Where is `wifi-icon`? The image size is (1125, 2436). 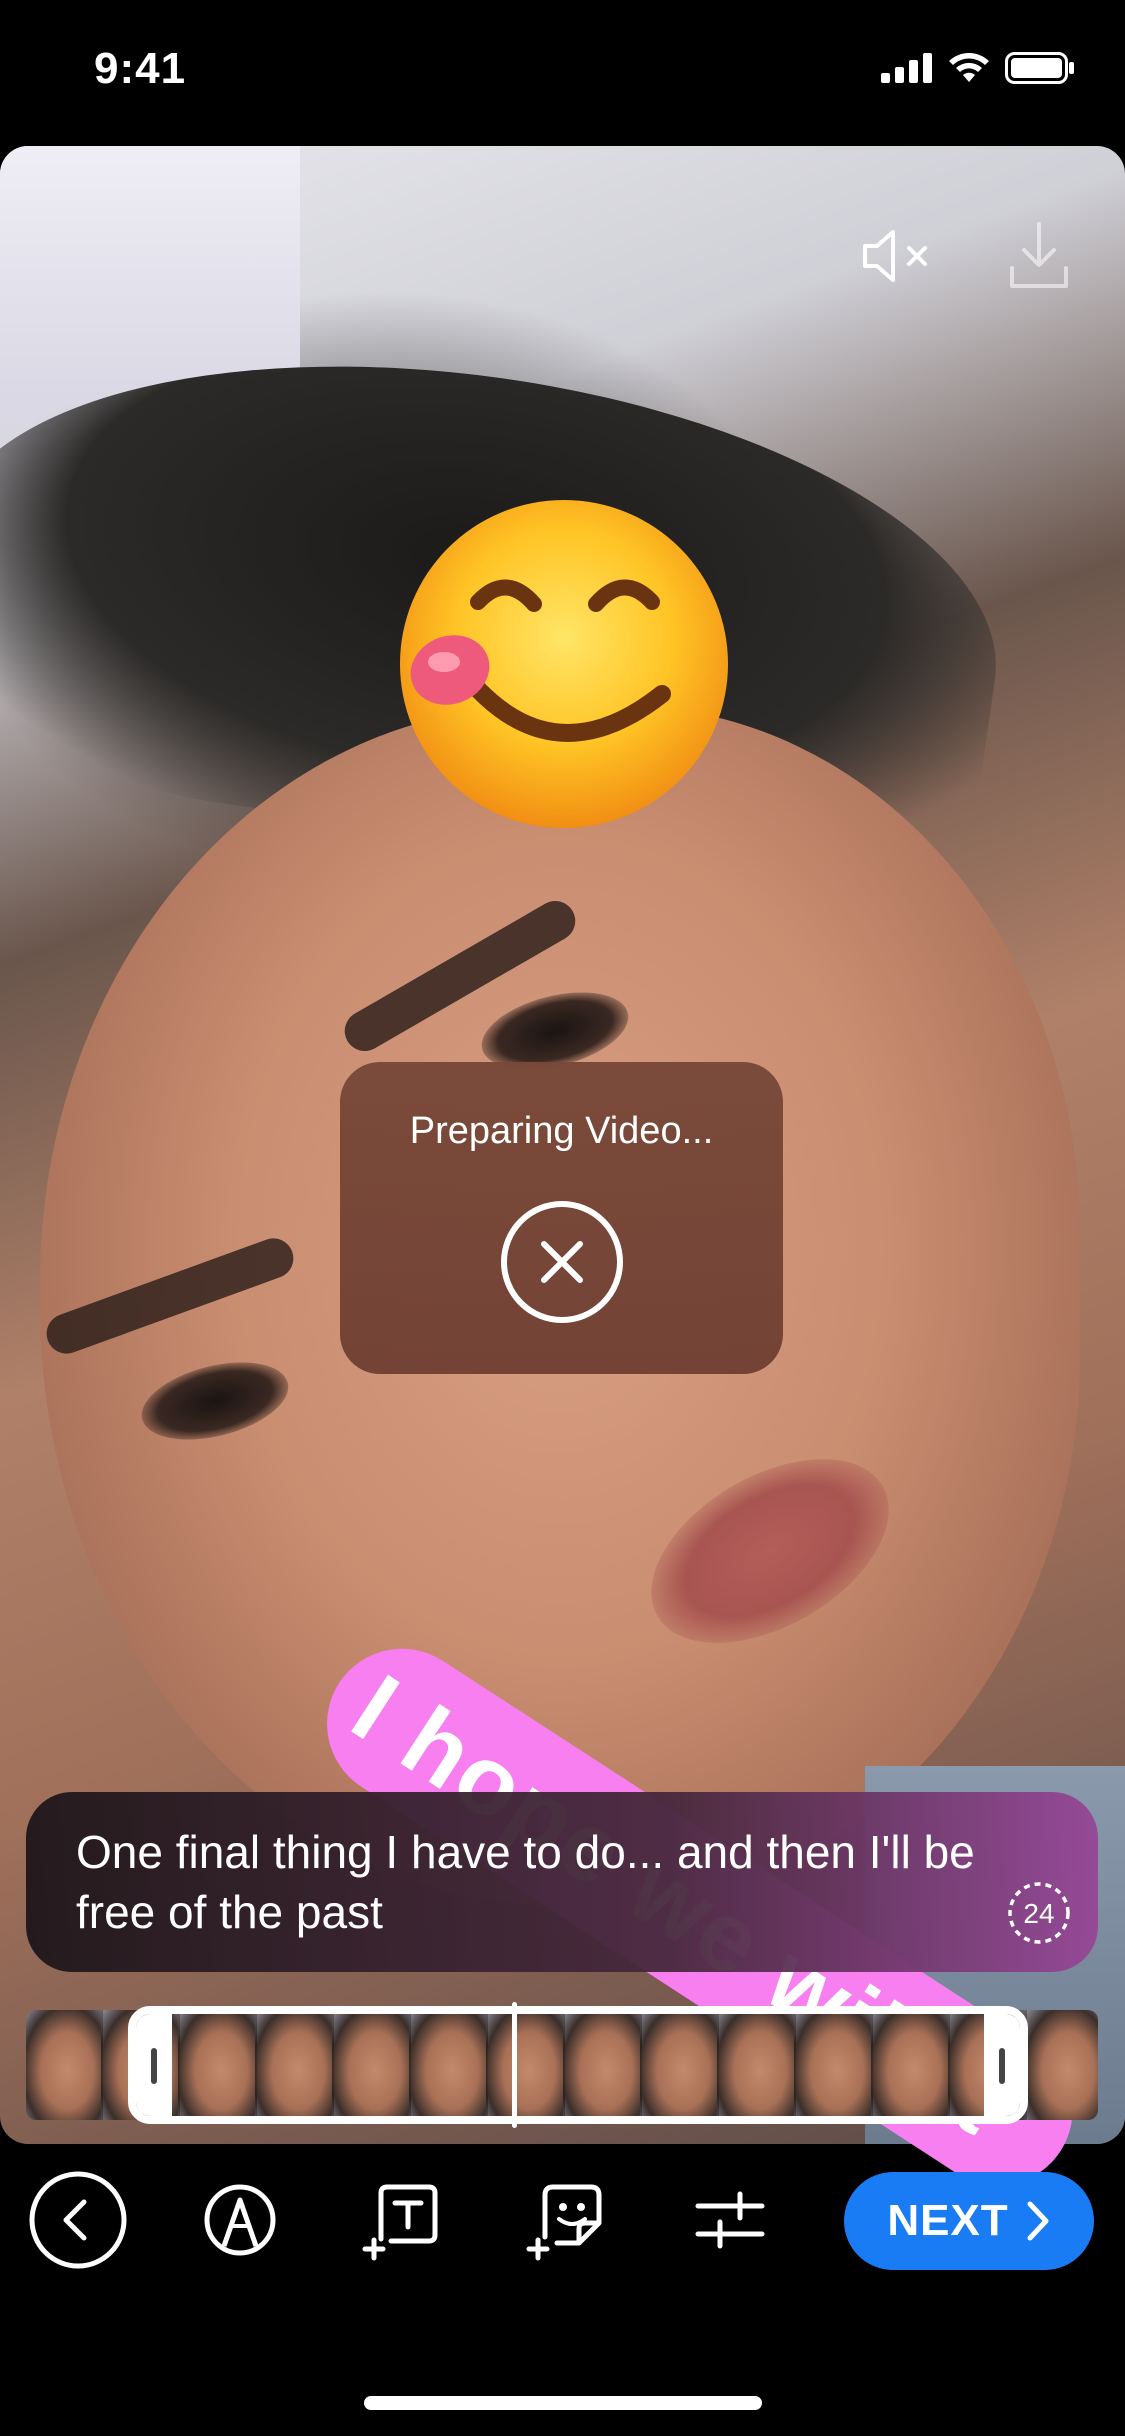
wifi-icon is located at coordinates (969, 67).